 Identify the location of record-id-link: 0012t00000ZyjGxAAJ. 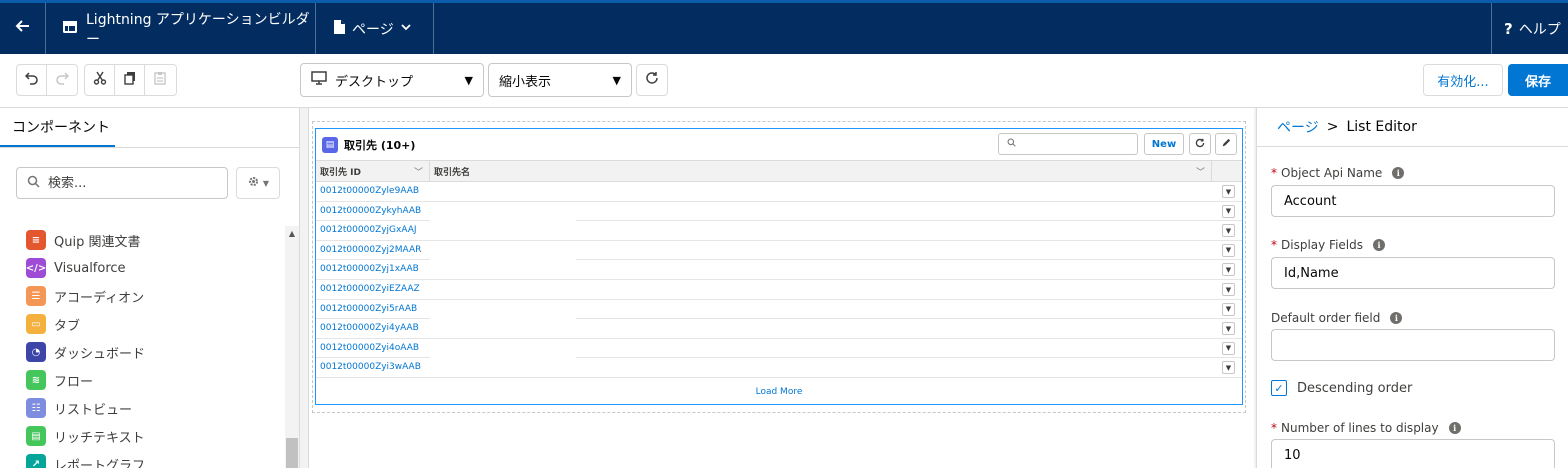
(368, 230).